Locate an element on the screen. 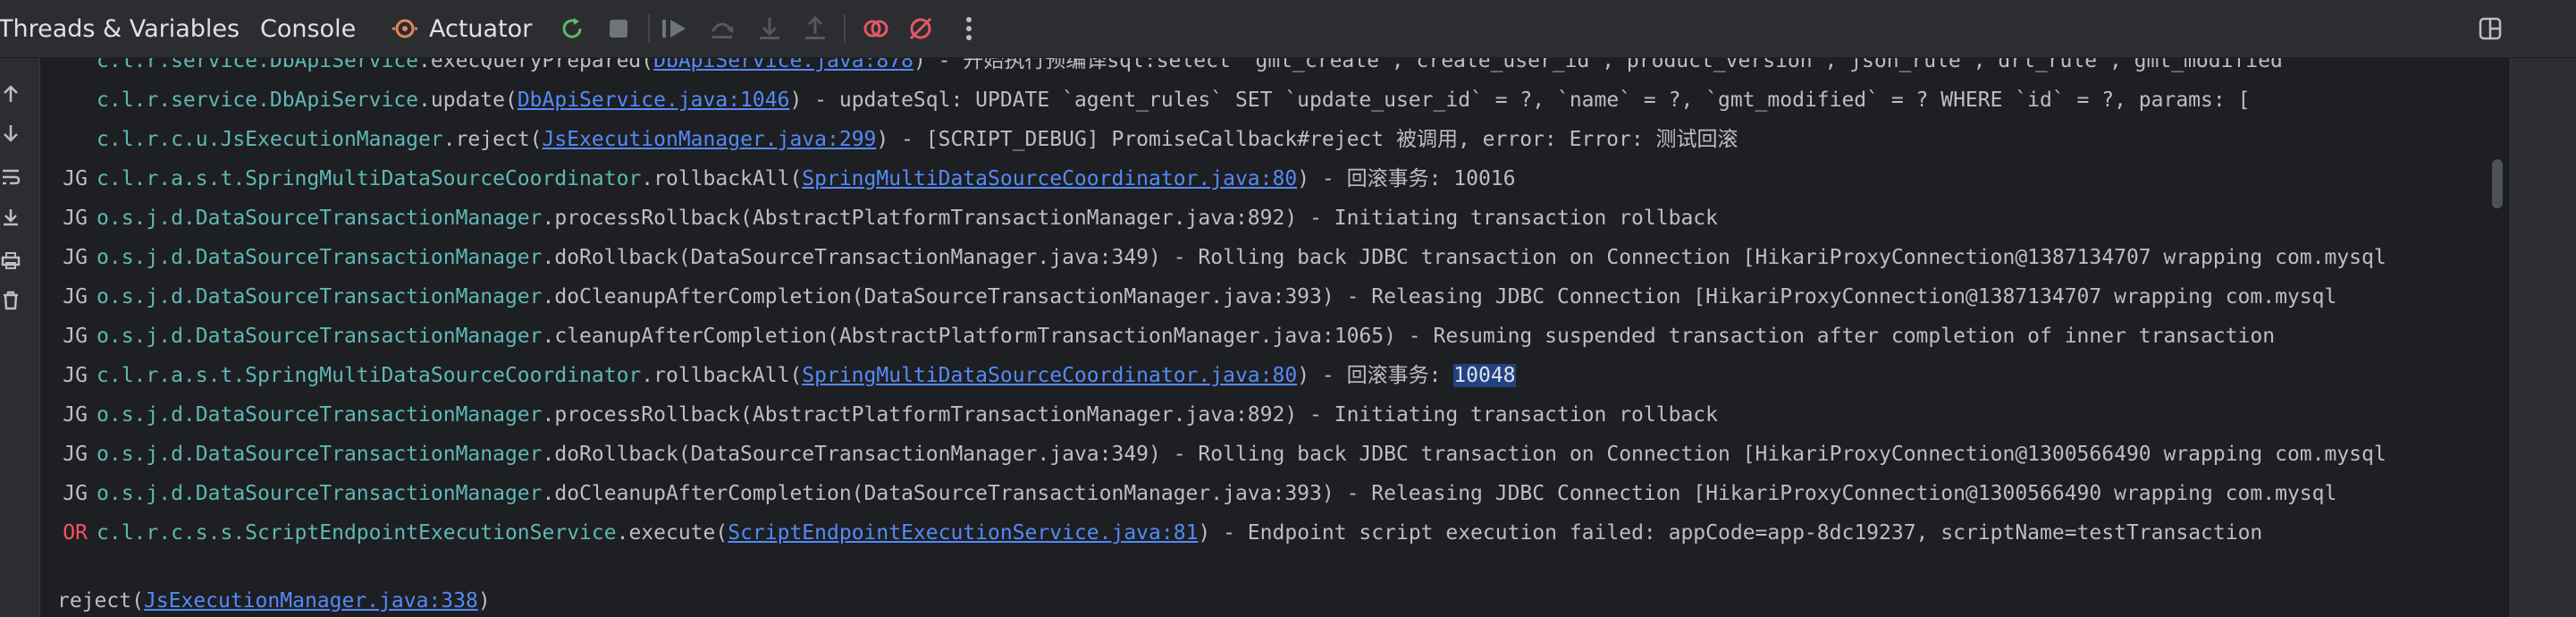  more-options-icon is located at coordinates (969, 29).